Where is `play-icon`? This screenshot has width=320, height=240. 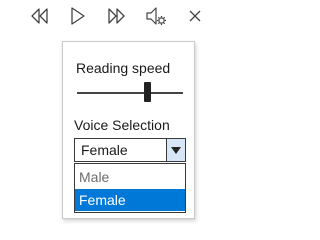
play-icon is located at coordinates (78, 16).